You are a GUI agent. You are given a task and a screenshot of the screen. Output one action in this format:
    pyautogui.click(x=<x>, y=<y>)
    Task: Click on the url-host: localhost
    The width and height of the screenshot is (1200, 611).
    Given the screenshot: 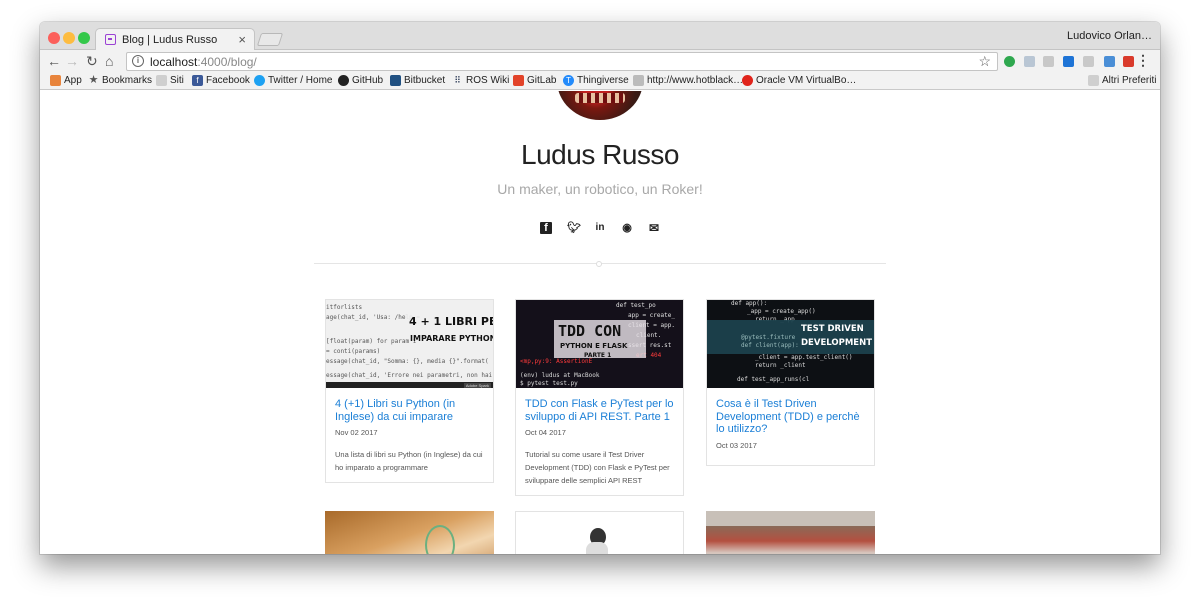 What is the action you would take?
    pyautogui.click(x=174, y=62)
    